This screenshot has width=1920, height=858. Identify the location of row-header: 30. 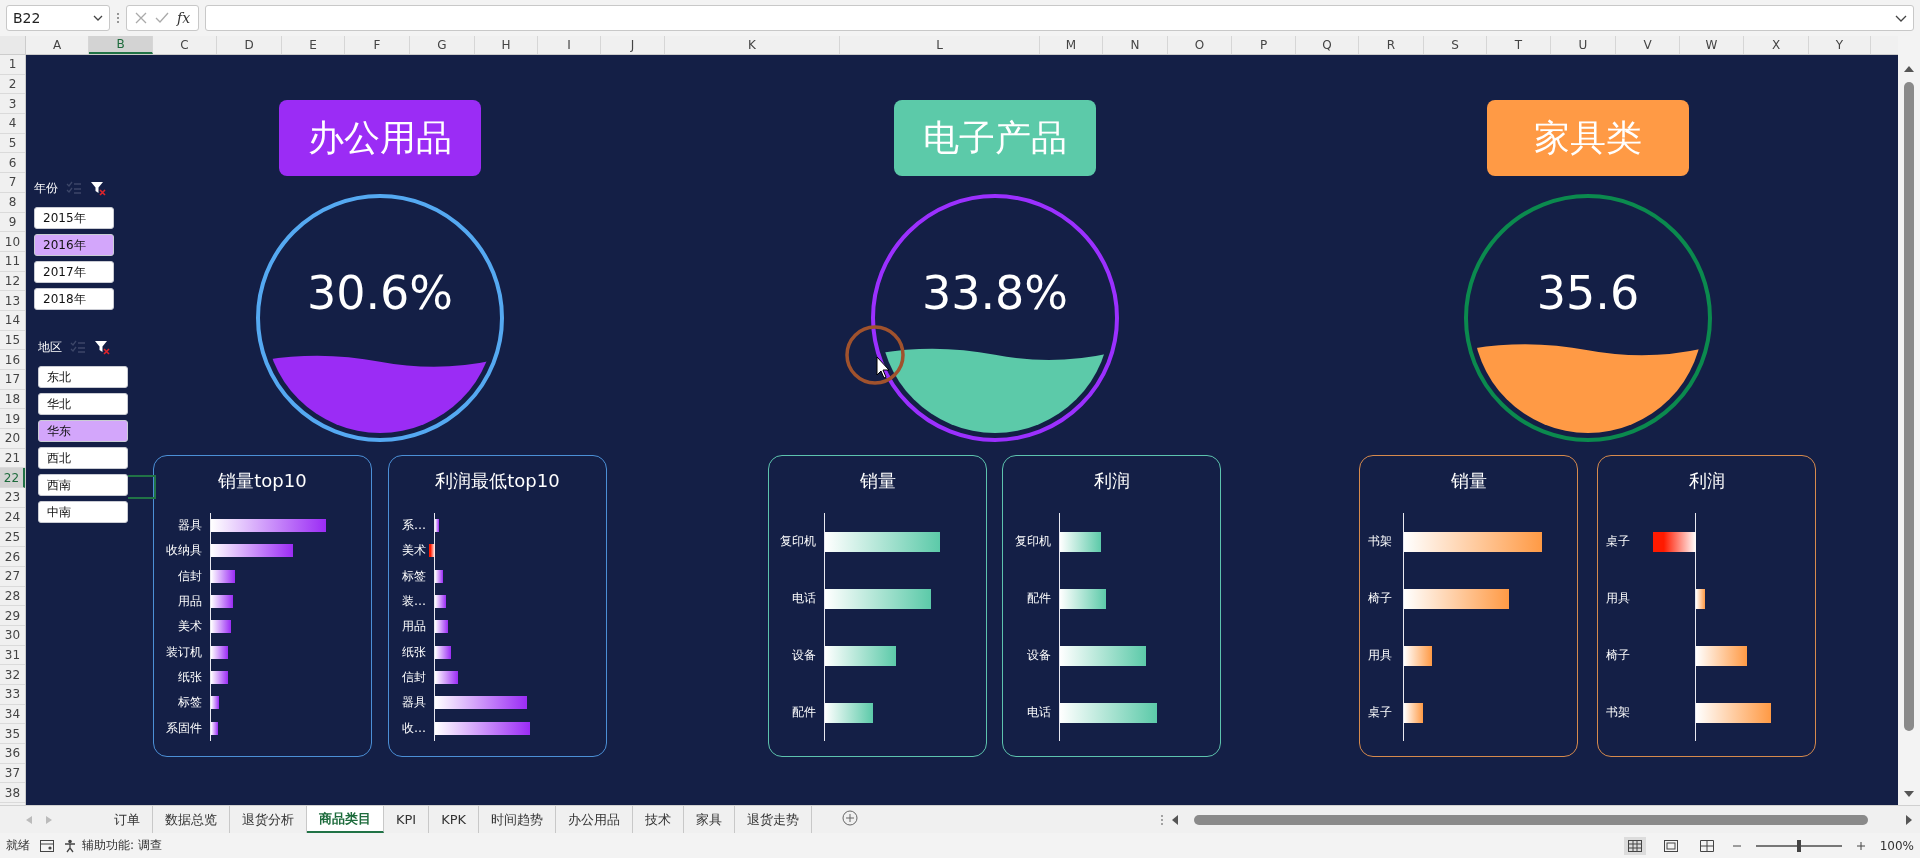
(12, 635).